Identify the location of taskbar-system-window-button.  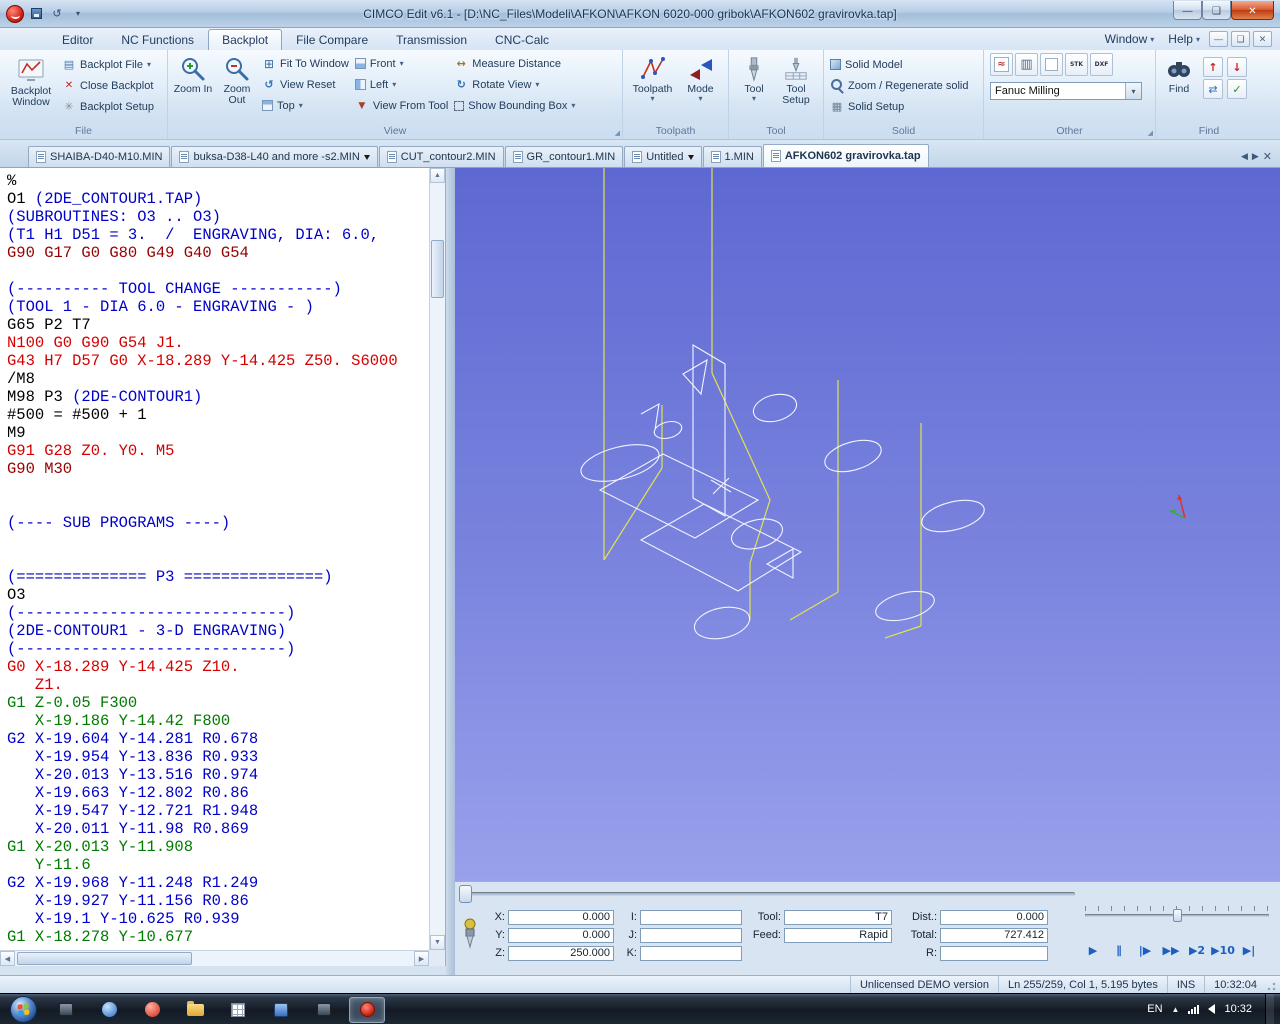
(66, 1010).